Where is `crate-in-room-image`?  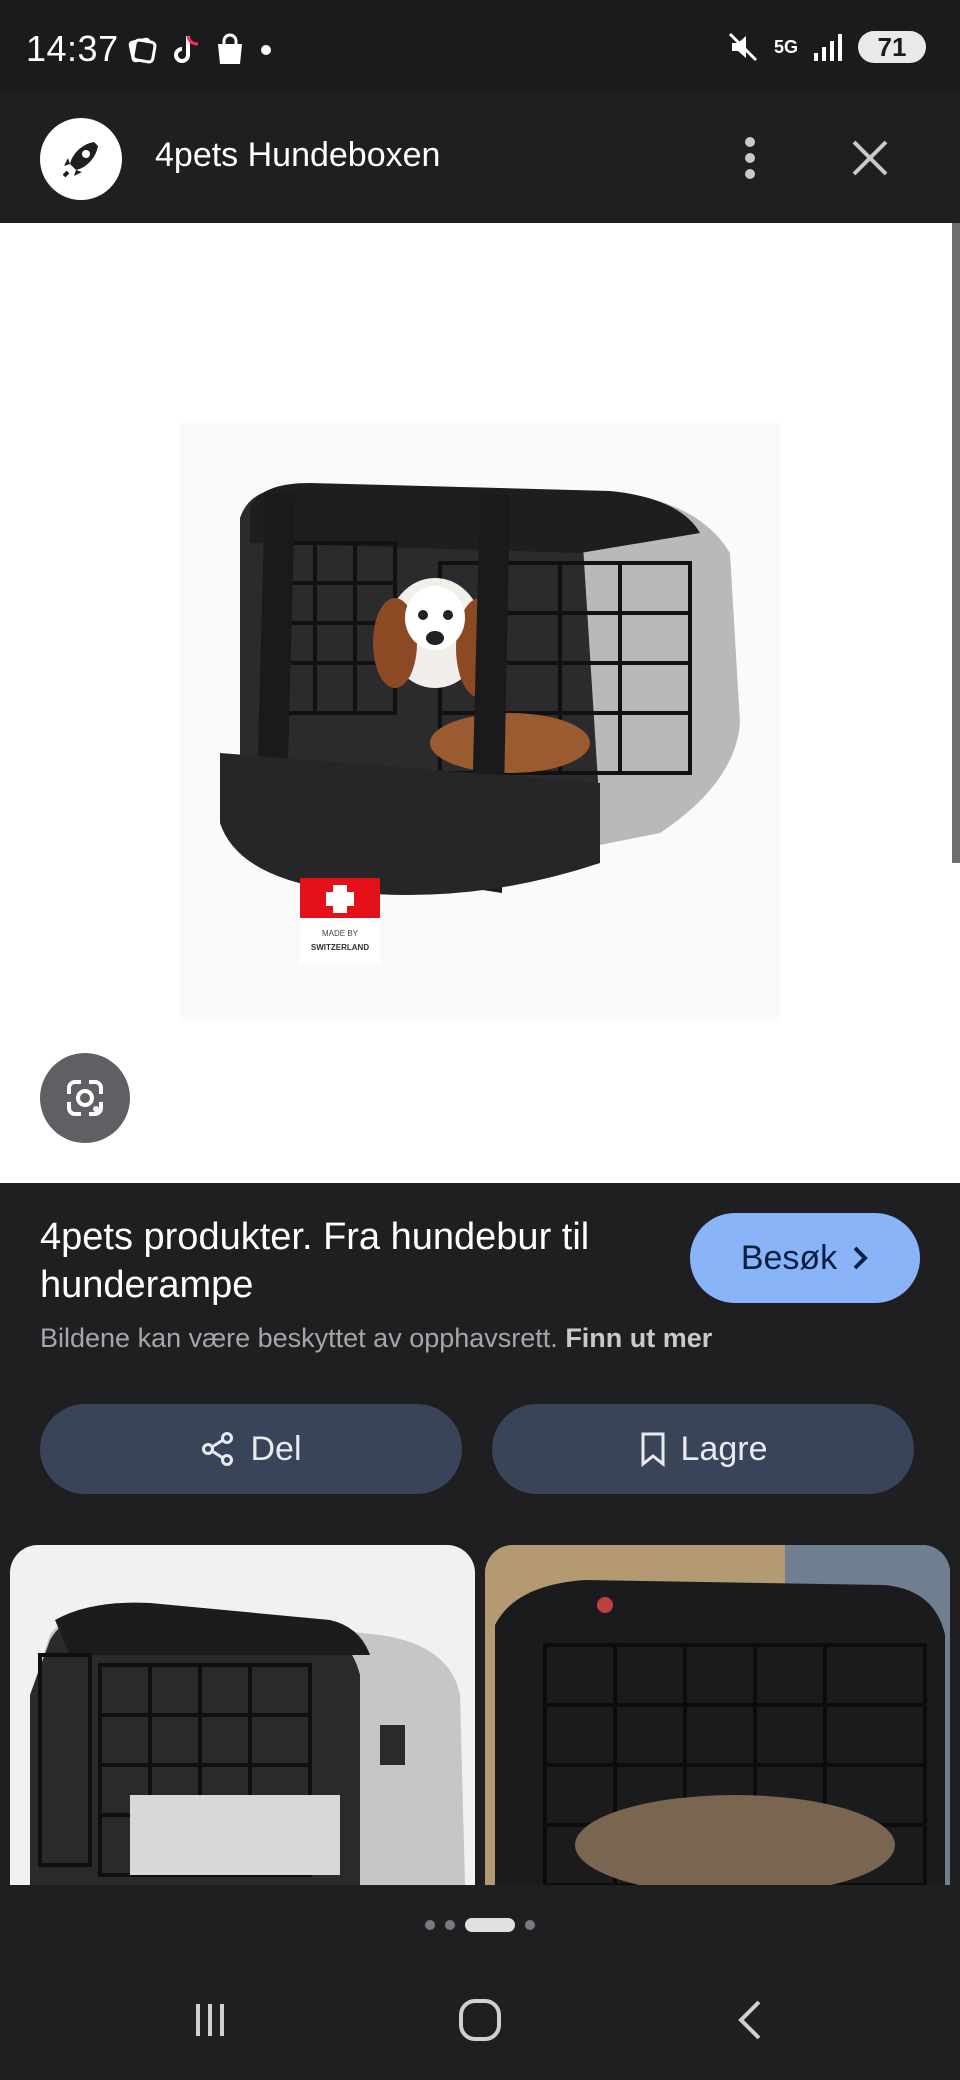 crate-in-room-image is located at coordinates (717, 1715).